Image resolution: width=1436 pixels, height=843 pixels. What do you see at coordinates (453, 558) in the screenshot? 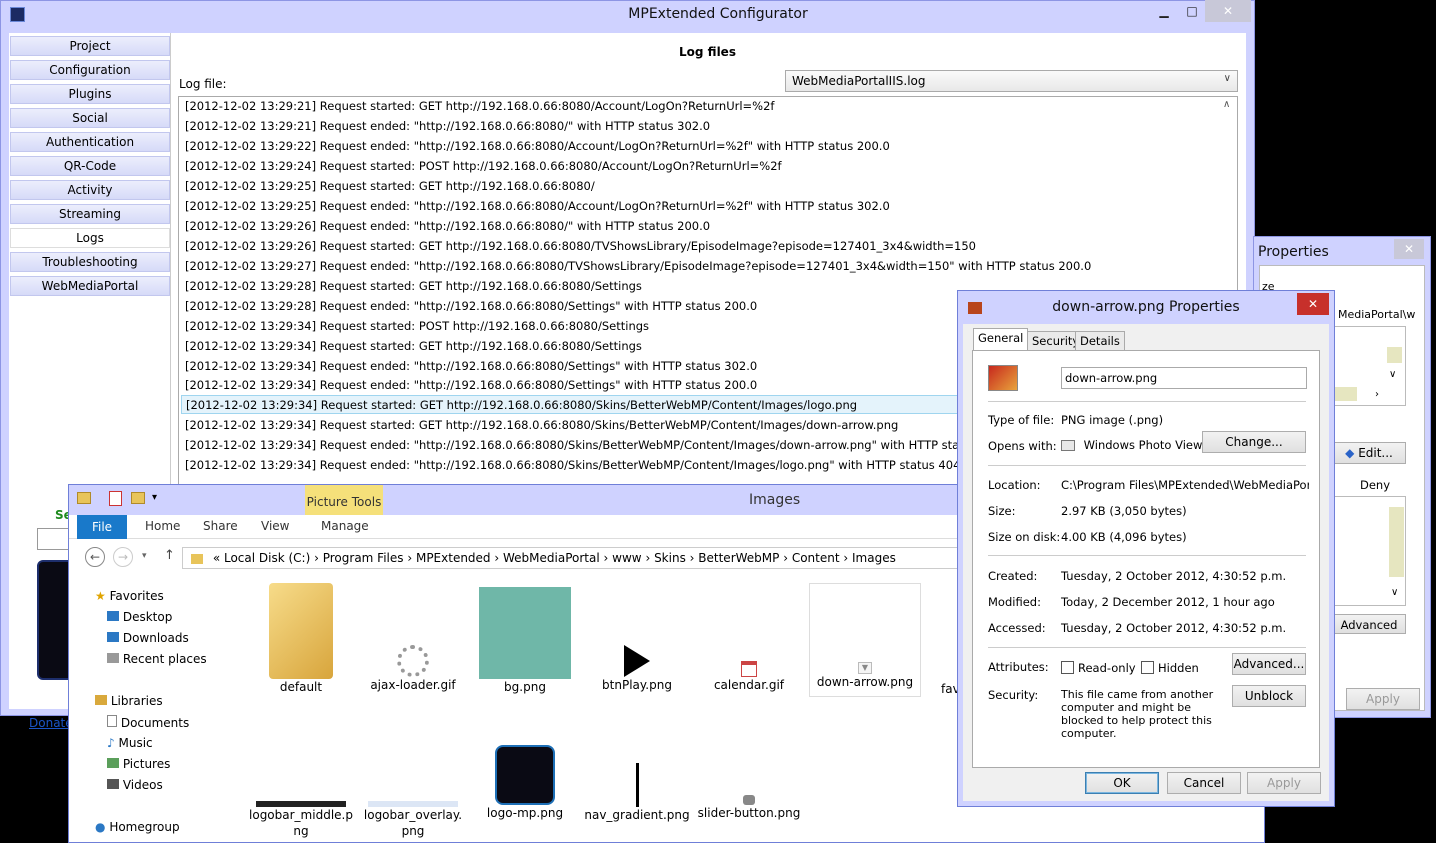
I see `breadcrumb-item: MPExtended` at bounding box center [453, 558].